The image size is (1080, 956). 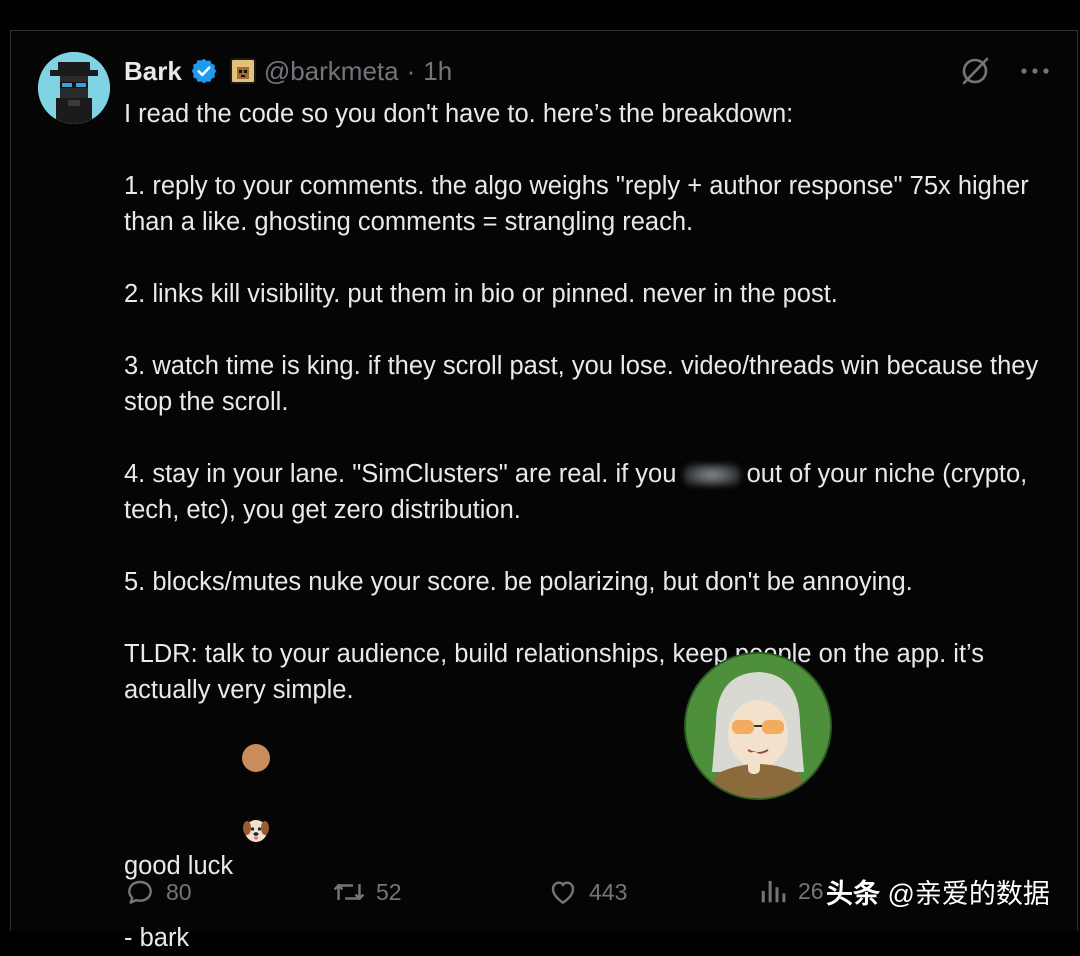 I want to click on verified-badge-icon, so click(x=204, y=71).